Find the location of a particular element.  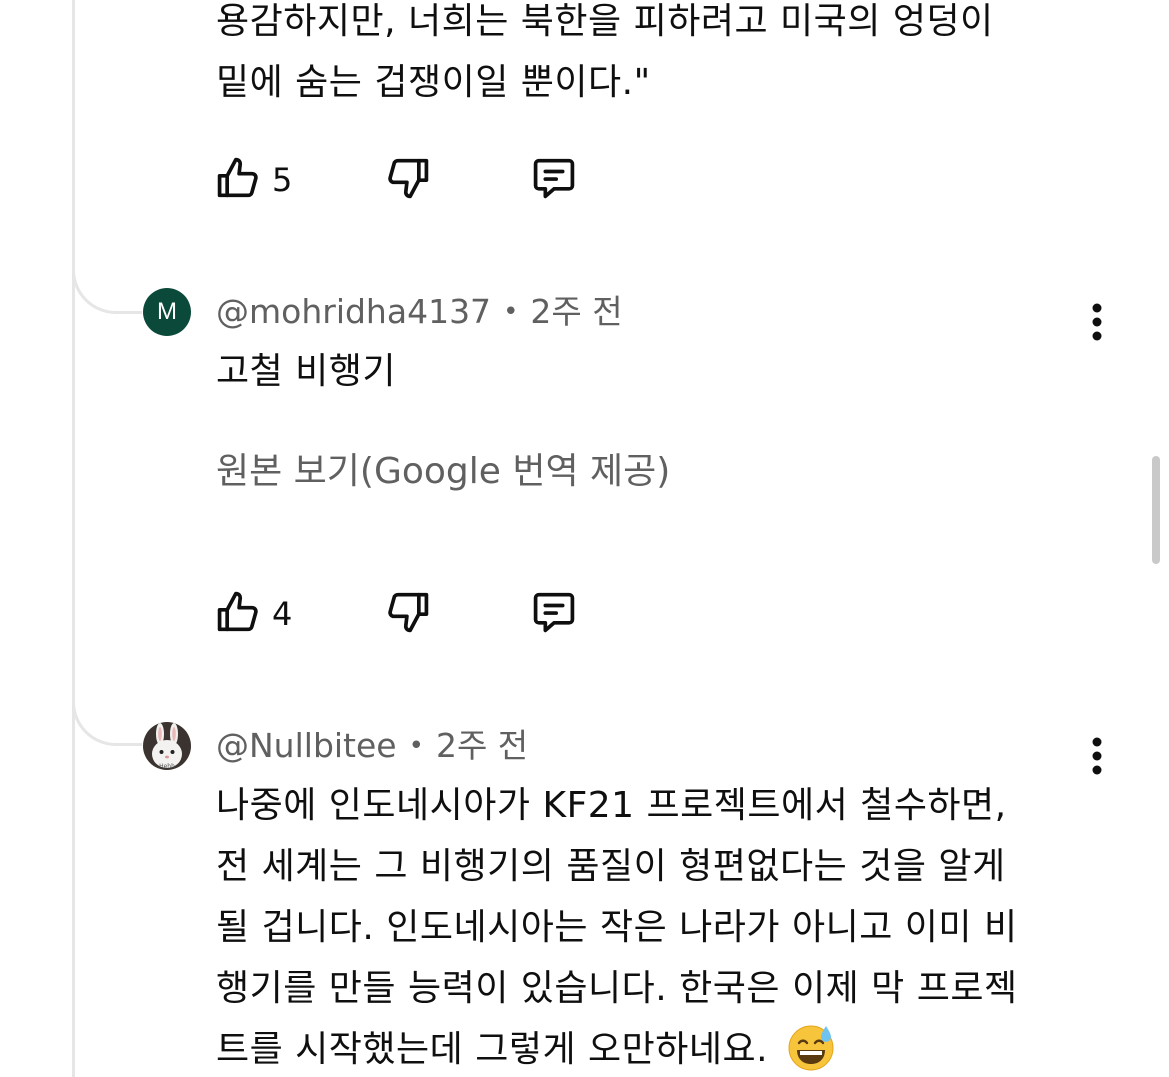

like-button: 5 is located at coordinates (252, 180).